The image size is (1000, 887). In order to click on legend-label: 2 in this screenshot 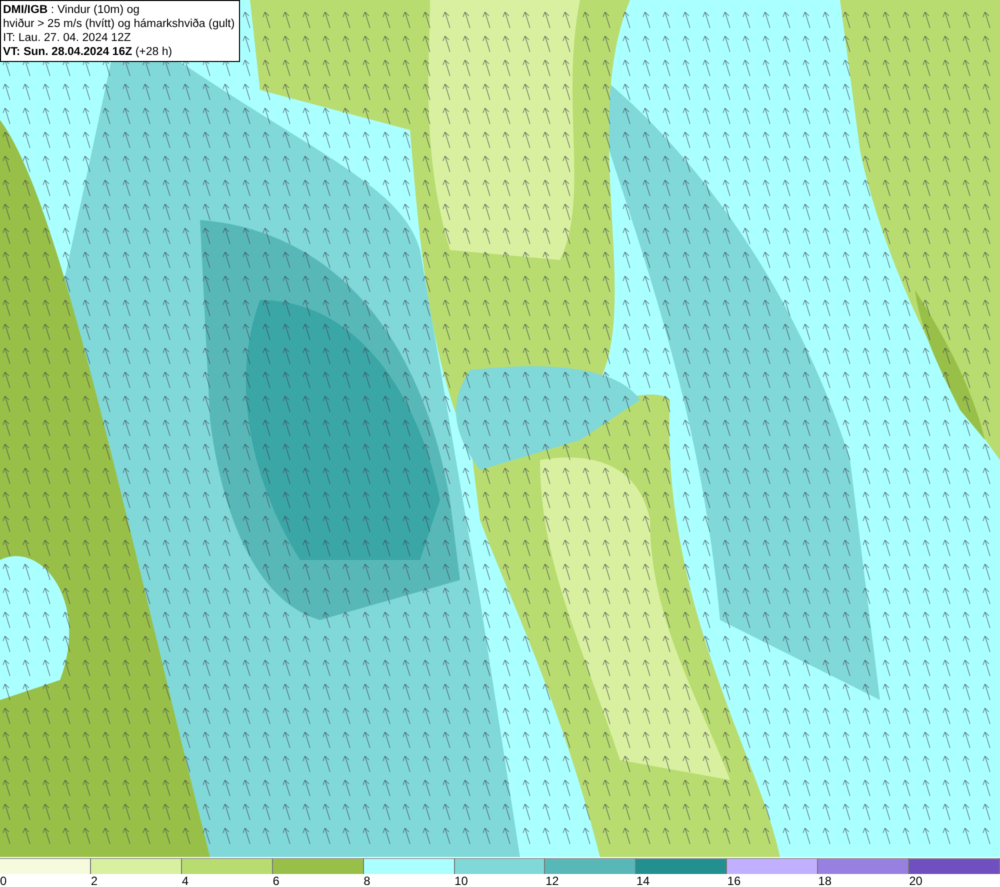, I will do `click(94, 881)`.